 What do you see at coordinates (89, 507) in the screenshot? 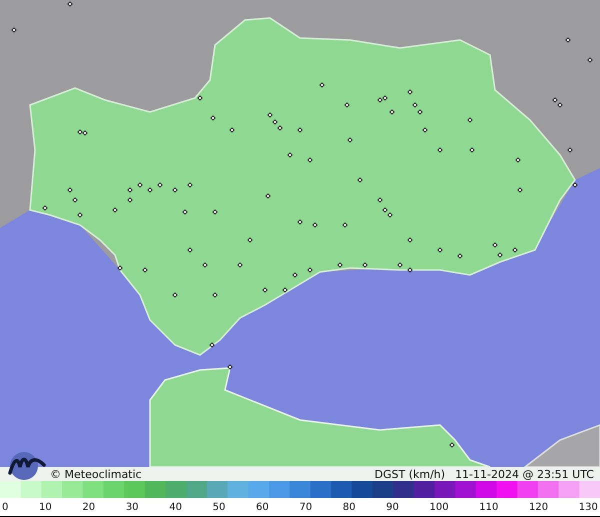
I see `scale-tick-label: 20` at bounding box center [89, 507].